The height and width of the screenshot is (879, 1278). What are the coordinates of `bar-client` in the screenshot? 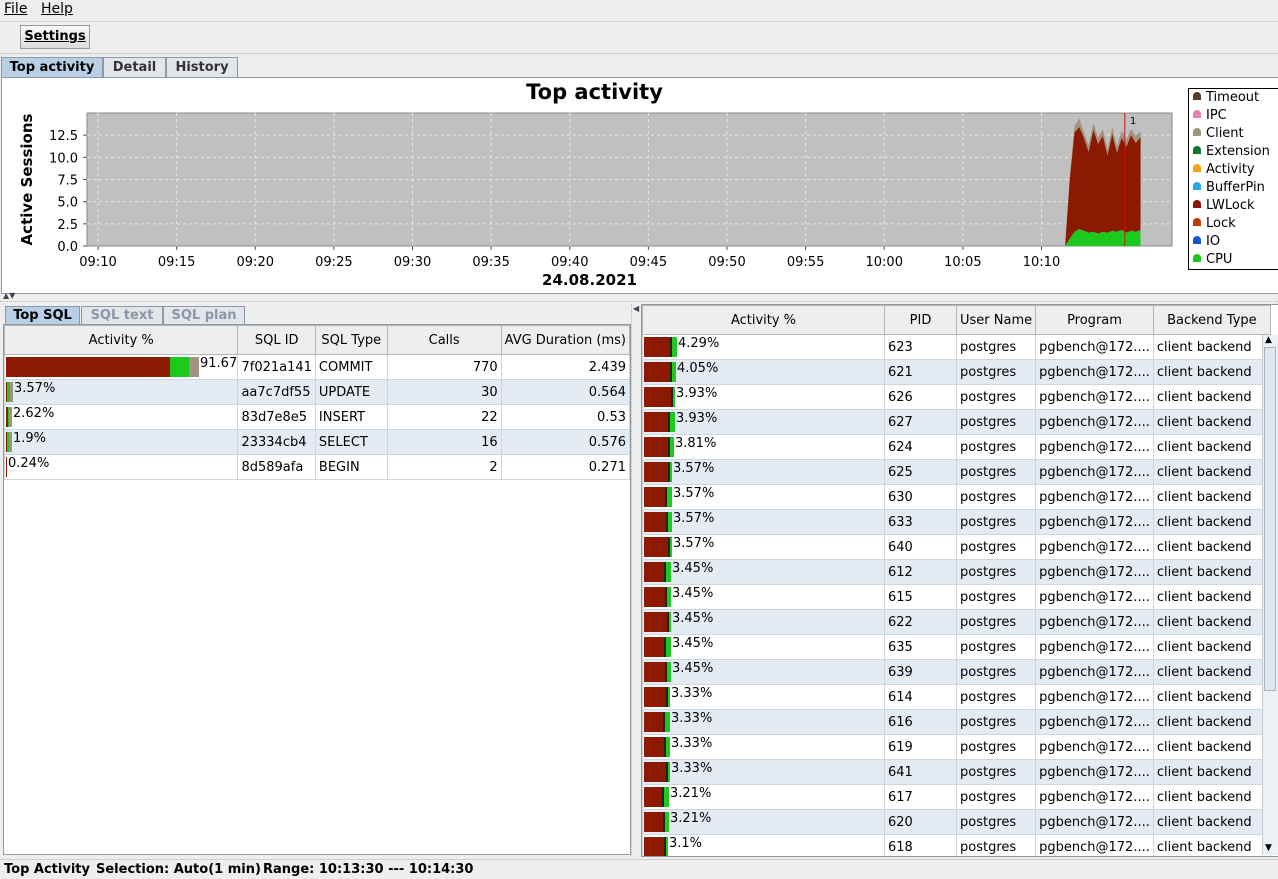 It's located at (10, 442).